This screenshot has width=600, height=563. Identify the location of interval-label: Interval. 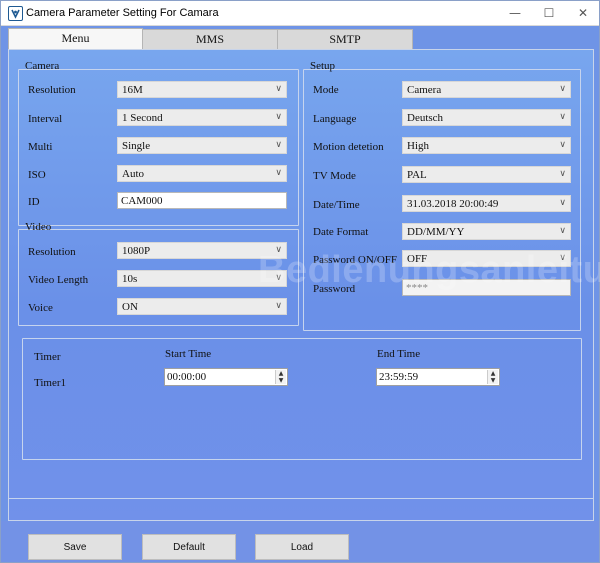
(45, 119).